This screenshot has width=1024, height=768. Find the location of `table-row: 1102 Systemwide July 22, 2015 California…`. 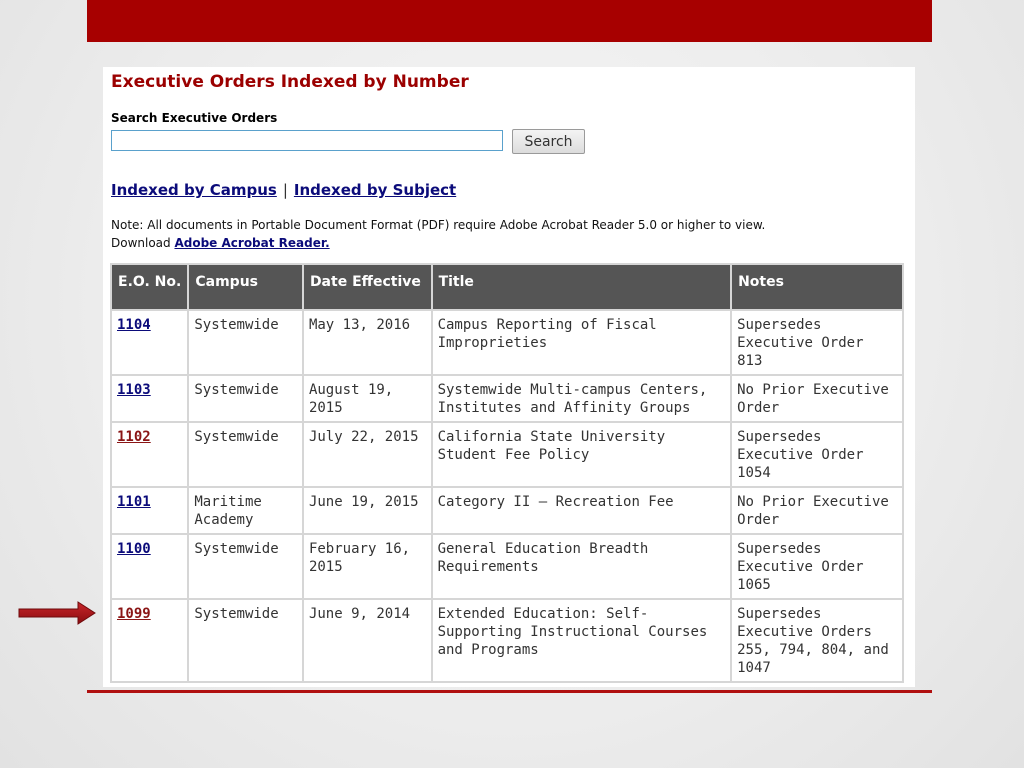

table-row: 1102 Systemwide July 22, 2015 California… is located at coordinates (507, 454).